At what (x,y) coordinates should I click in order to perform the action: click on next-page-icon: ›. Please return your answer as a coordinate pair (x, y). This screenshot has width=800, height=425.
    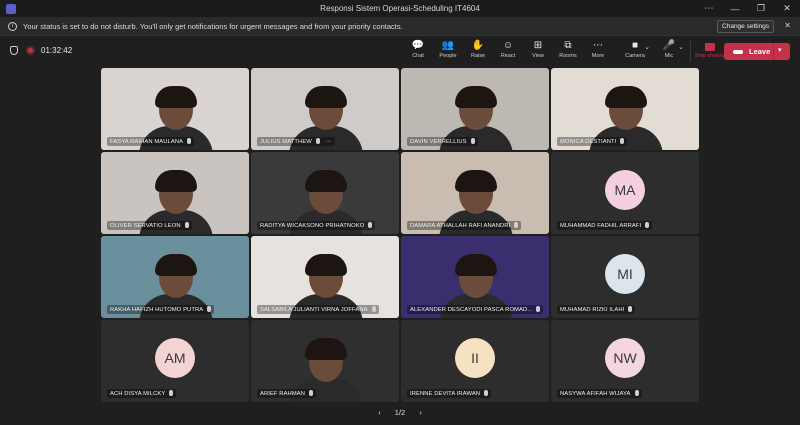
    Looking at the image, I should click on (420, 412).